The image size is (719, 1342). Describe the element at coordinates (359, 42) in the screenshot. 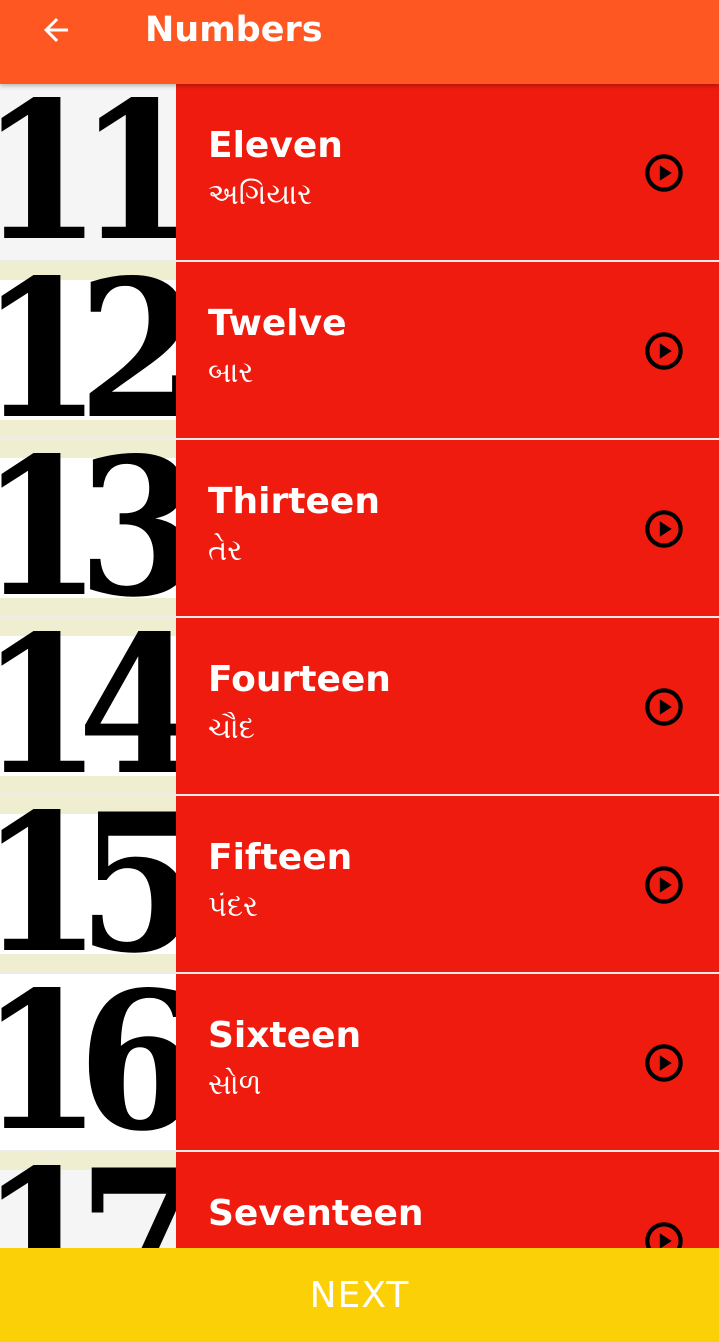

I see `app-bar: Numbers` at that location.